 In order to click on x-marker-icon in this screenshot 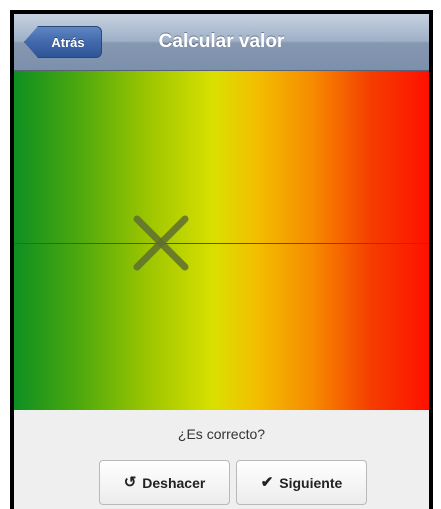, I will do `click(161, 243)`.